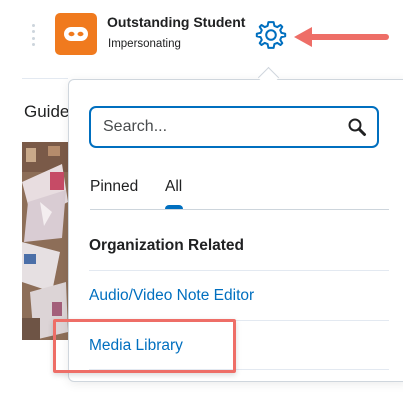 The width and height of the screenshot is (403, 395). Describe the element at coordinates (45, 241) in the screenshot. I see `background-image` at that location.